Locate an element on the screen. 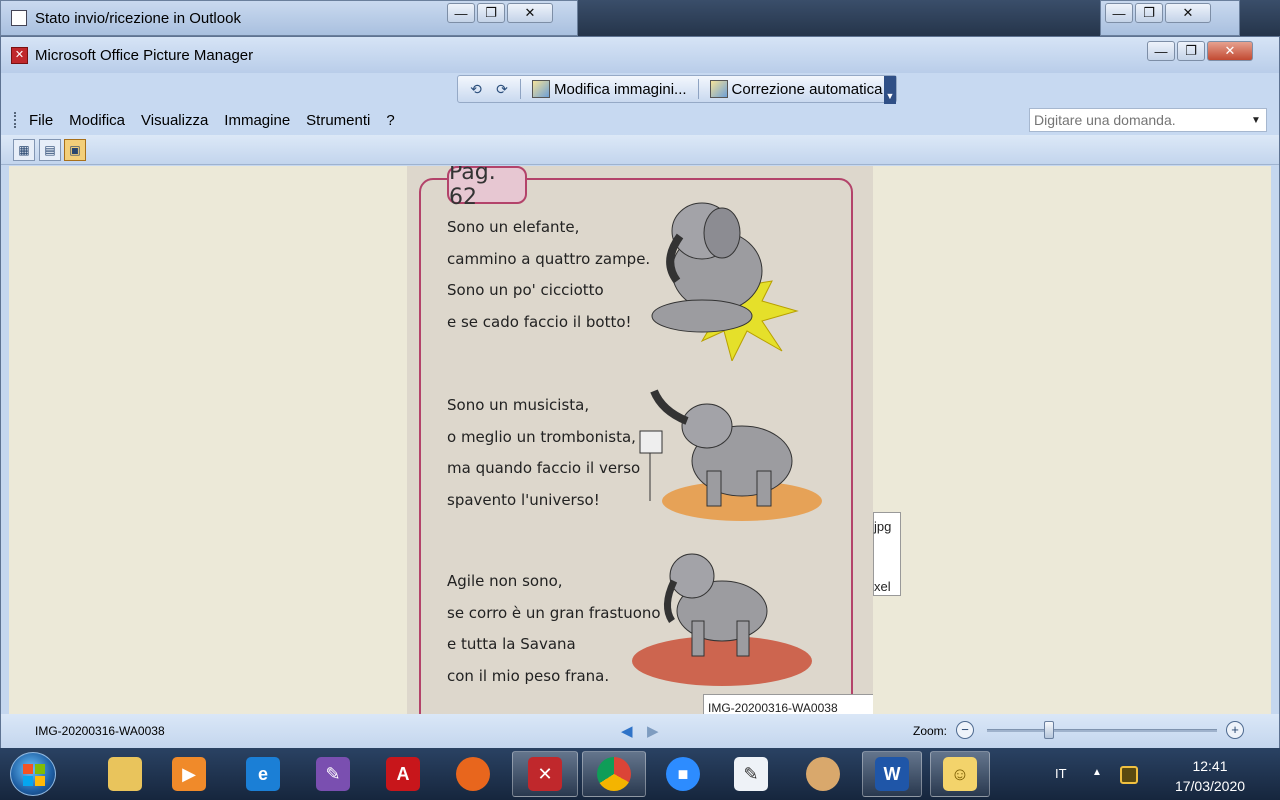 This screenshot has width=1280, height=800. auto-correct-icon is located at coordinates (718, 89).